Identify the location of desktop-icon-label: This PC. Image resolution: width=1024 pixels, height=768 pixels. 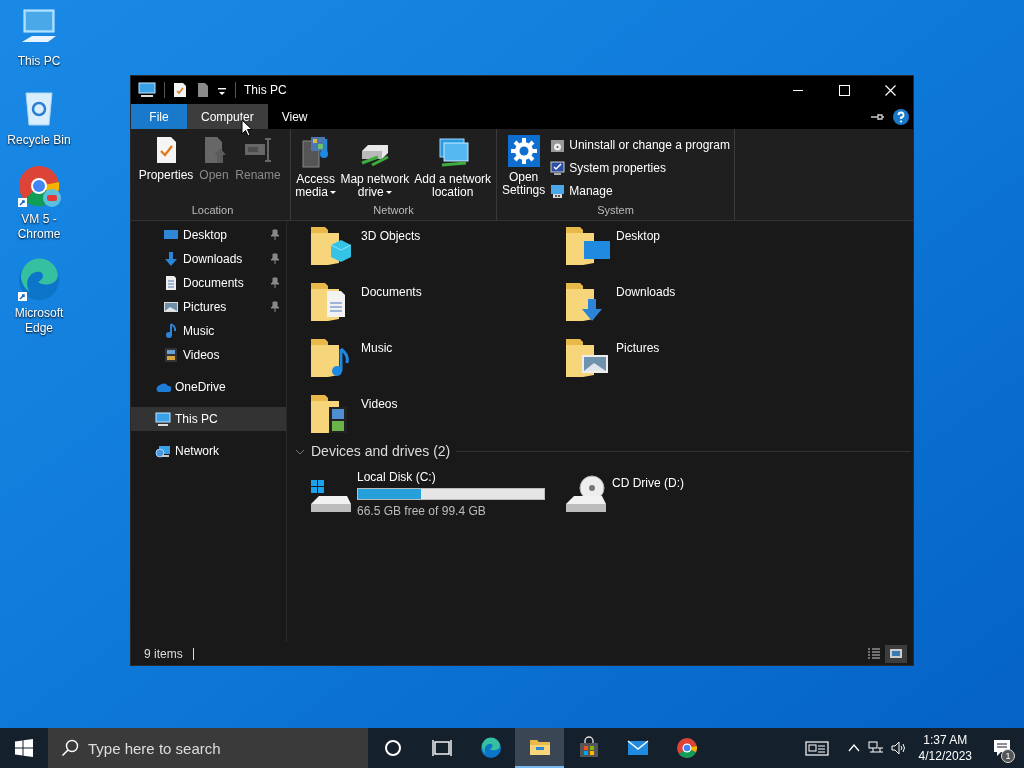
(39, 61).